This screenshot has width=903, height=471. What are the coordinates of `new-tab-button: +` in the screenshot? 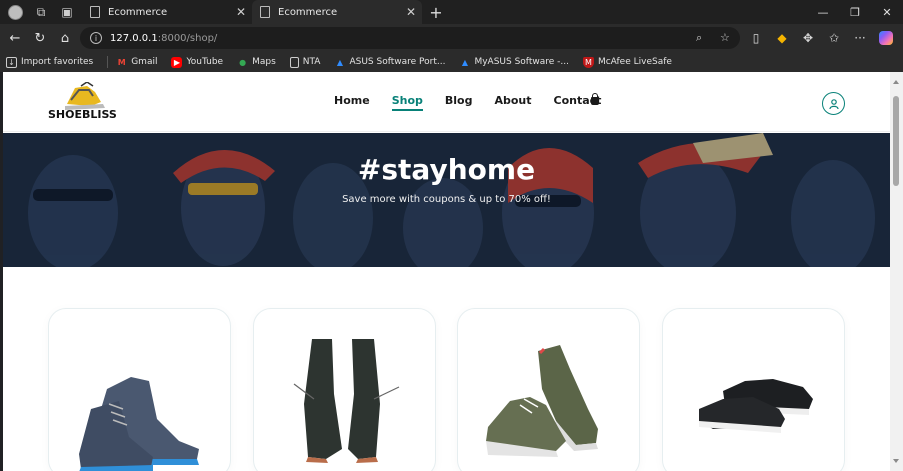 It's located at (436, 12).